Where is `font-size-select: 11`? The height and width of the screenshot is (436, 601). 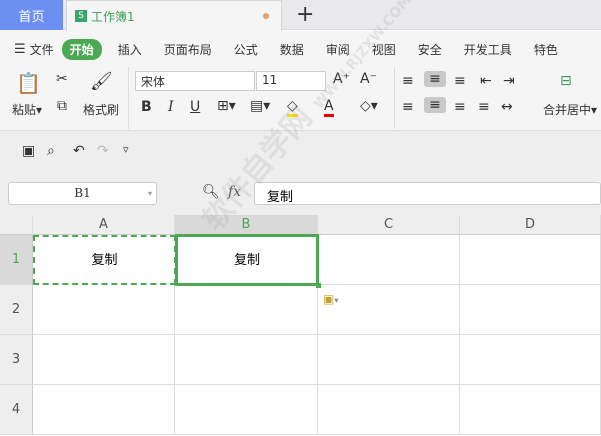
font-size-select: 11 is located at coordinates (291, 81).